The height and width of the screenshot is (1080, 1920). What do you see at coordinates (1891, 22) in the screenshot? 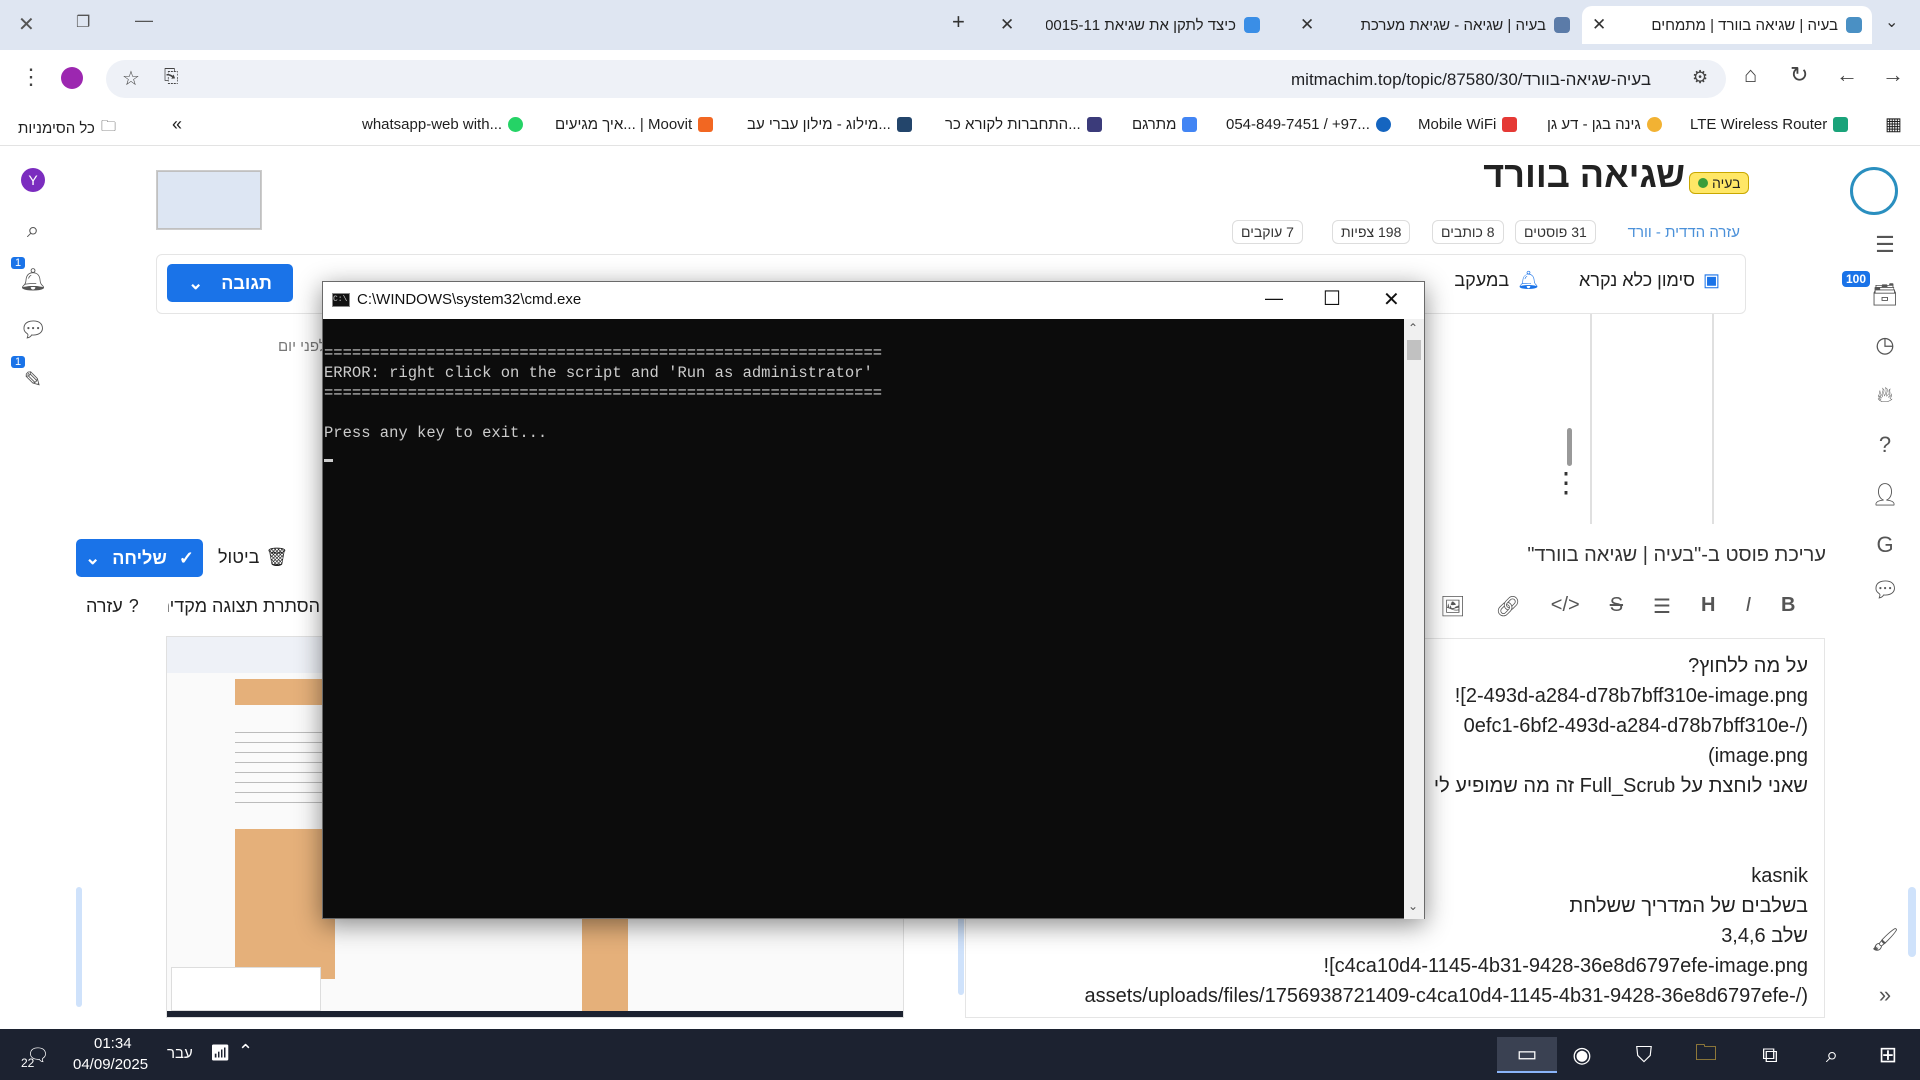
I see `tab-search-icon: ⌄` at bounding box center [1891, 22].